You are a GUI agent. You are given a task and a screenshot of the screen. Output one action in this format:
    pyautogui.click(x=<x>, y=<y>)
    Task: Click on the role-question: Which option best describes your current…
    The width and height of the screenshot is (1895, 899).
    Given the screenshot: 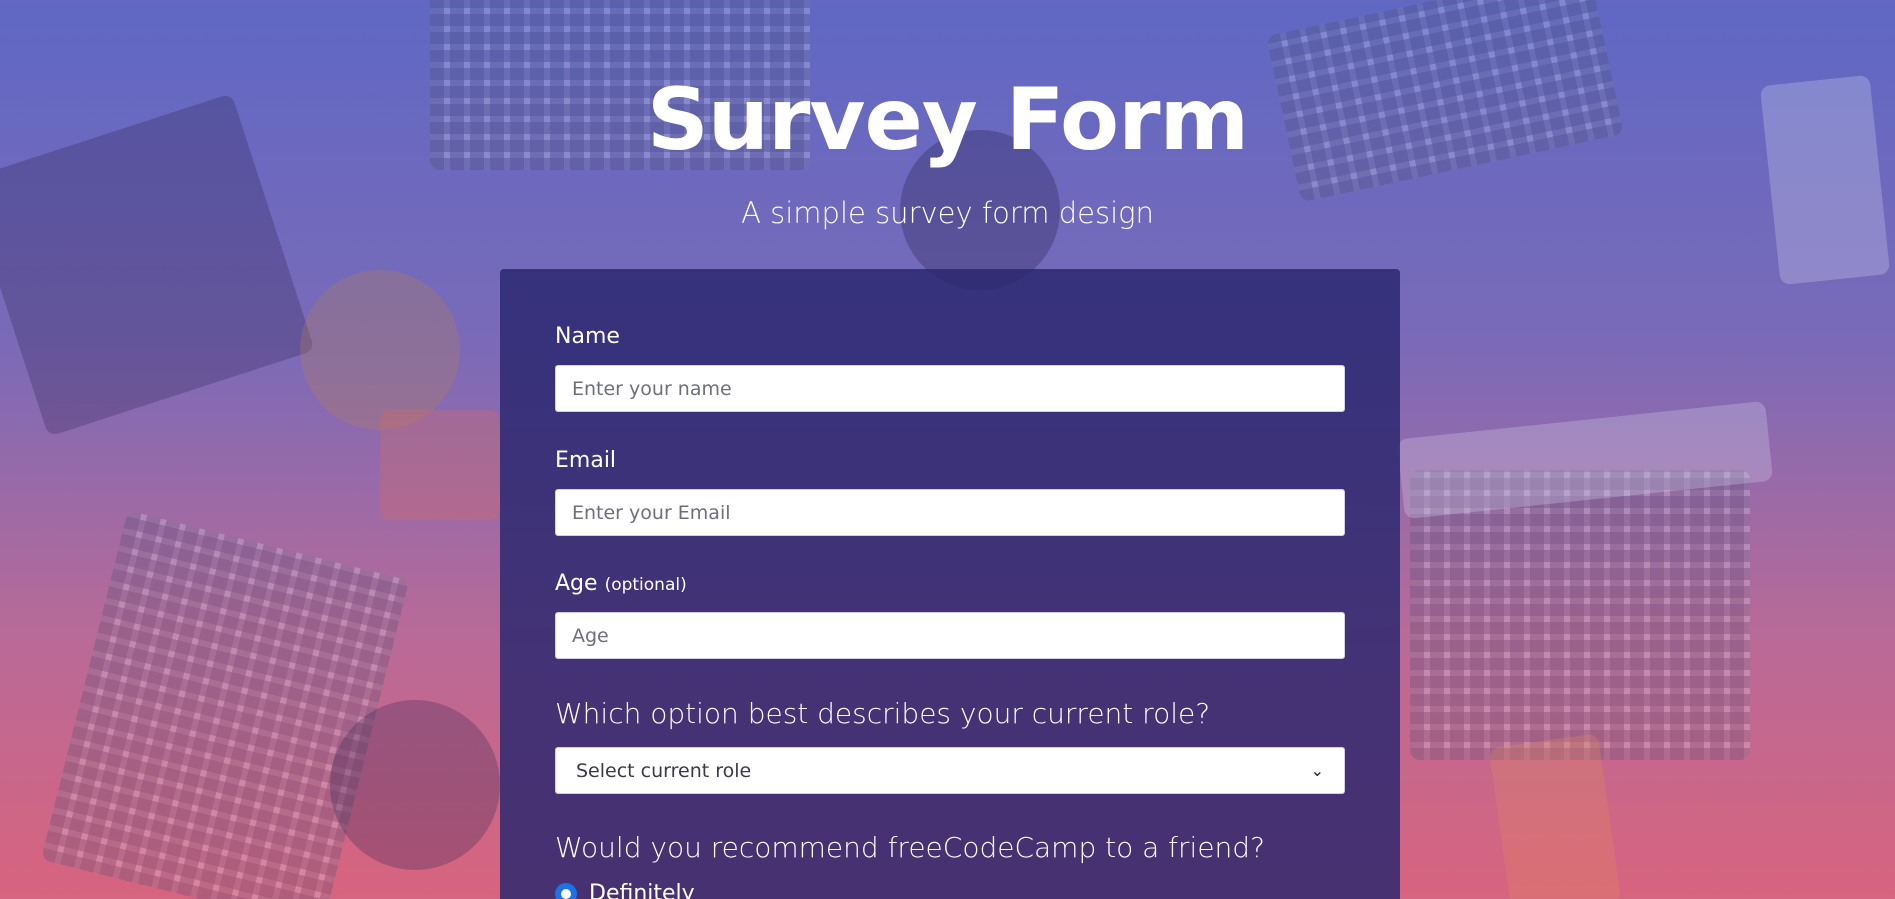 What is the action you would take?
    pyautogui.click(x=883, y=713)
    